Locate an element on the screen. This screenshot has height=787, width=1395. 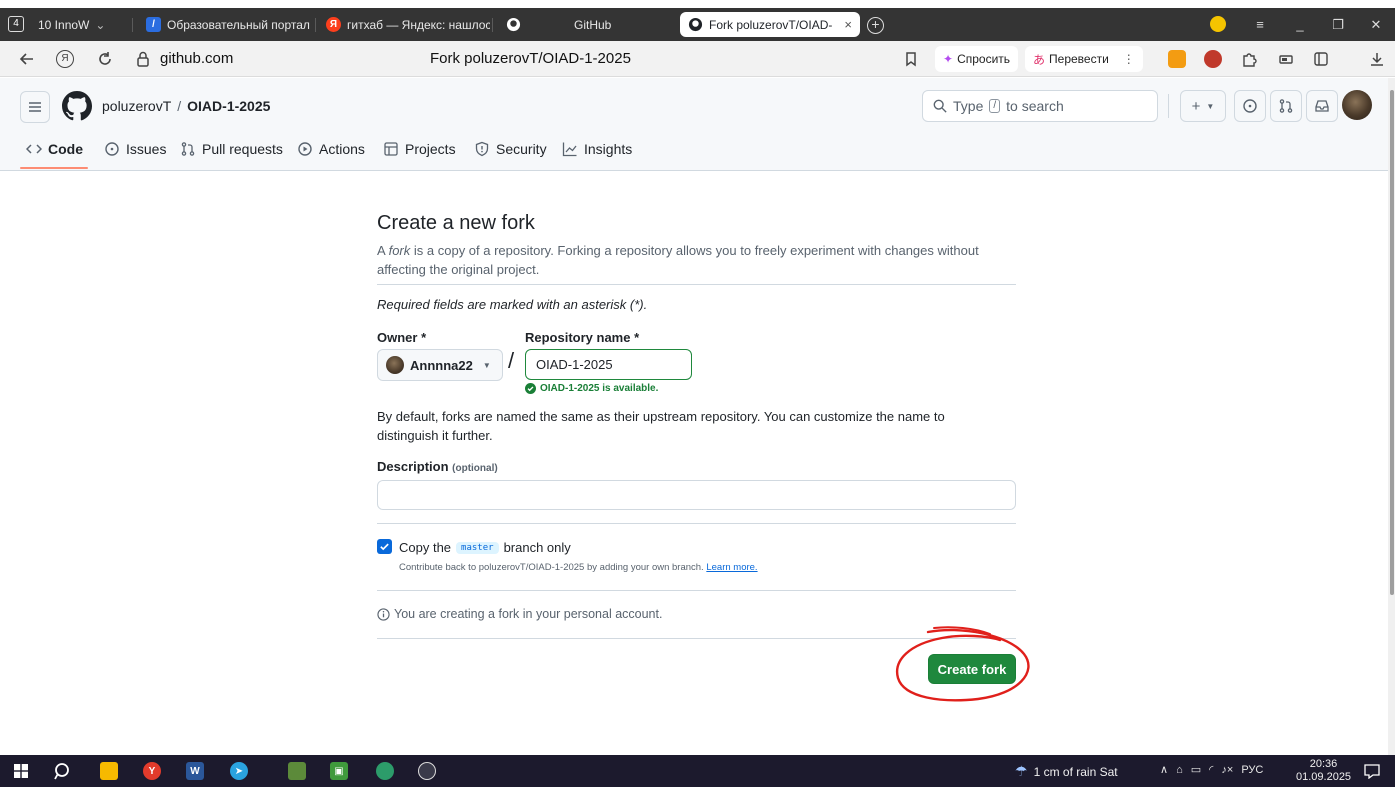
tab-actions: Actions is located at coordinates (331, 149).